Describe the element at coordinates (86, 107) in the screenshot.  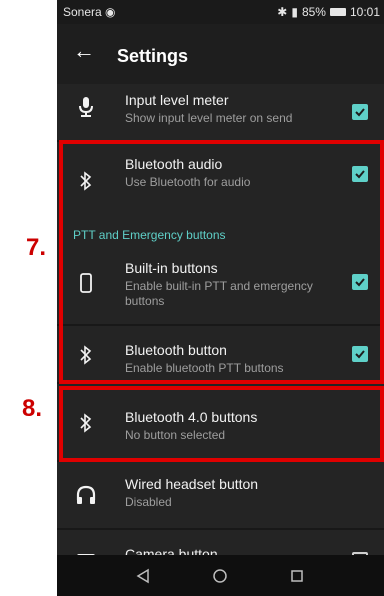
I see `microphone-icon` at that location.